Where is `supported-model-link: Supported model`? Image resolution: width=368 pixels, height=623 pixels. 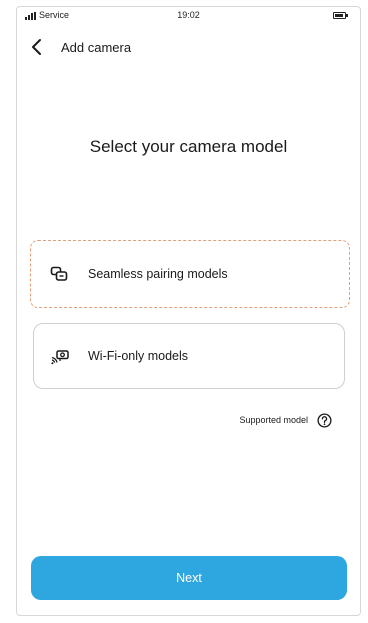
supported-model-link: Supported model is located at coordinates (285, 420).